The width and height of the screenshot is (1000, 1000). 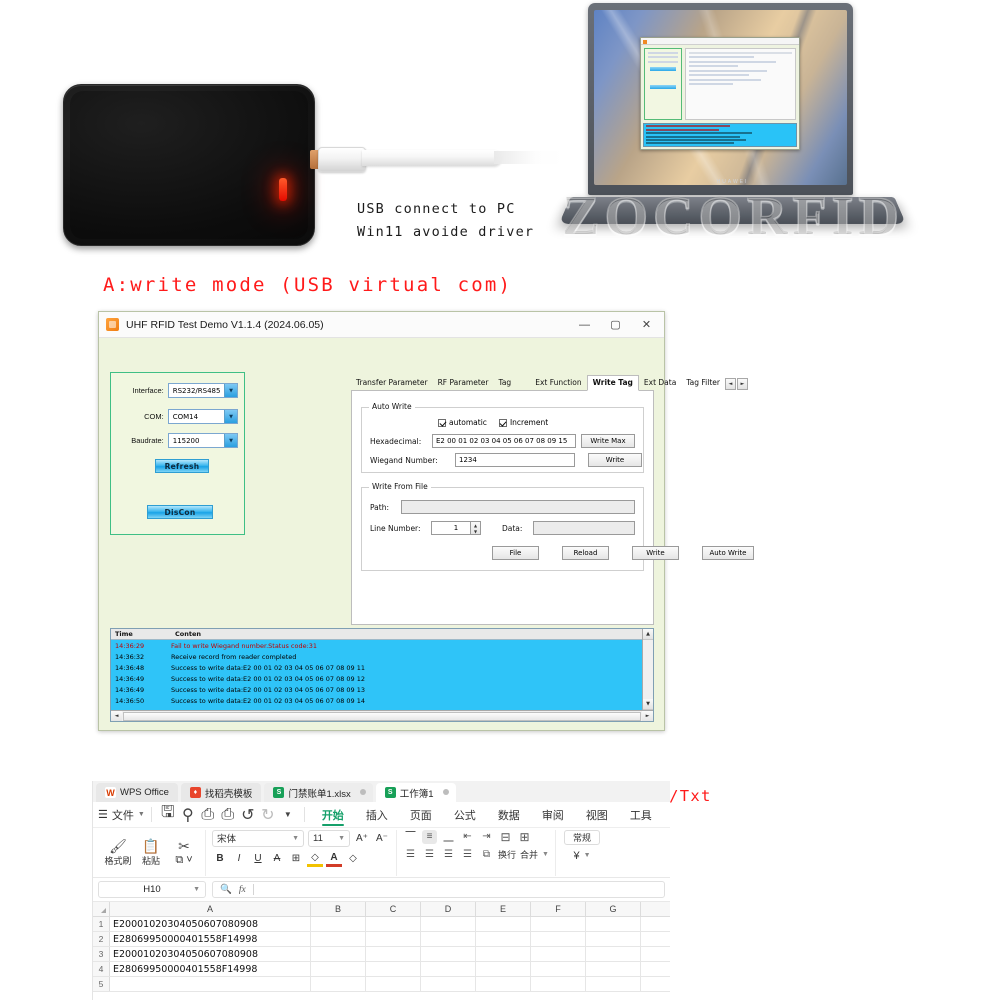 What do you see at coordinates (503, 984) in the screenshot?
I see `cell-e5` at bounding box center [503, 984].